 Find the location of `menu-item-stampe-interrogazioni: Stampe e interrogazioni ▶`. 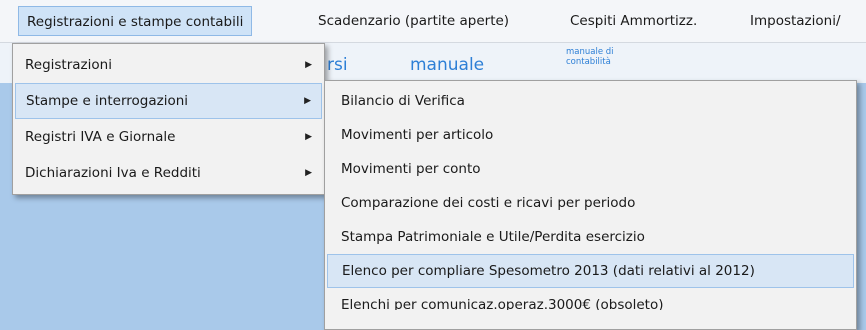

menu-item-stampe-interrogazioni: Stampe e interrogazioni ▶ is located at coordinates (168, 101).